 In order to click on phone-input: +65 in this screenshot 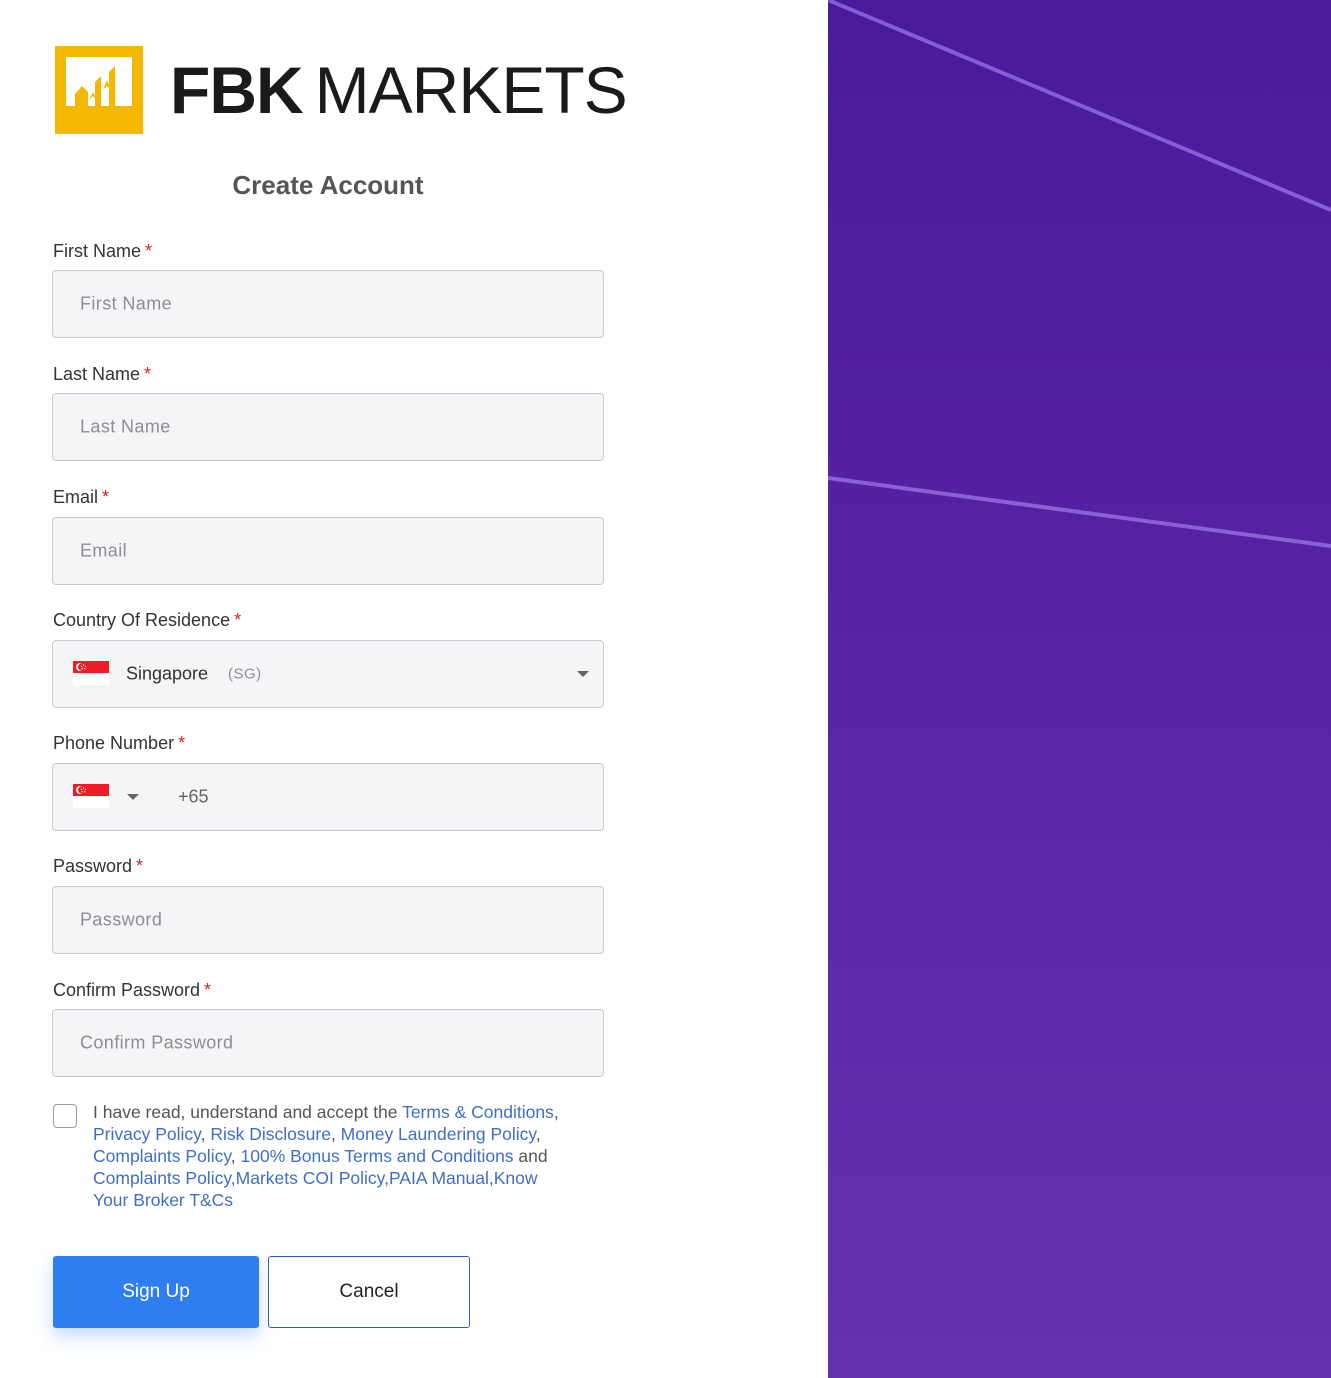, I will do `click(328, 797)`.